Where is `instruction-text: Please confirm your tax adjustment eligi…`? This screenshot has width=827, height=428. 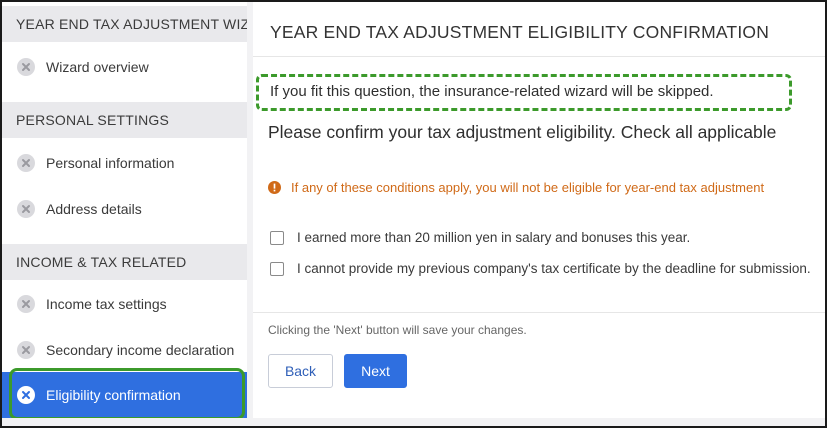 instruction-text: Please confirm your tax adjustment eligi… is located at coordinates (522, 132).